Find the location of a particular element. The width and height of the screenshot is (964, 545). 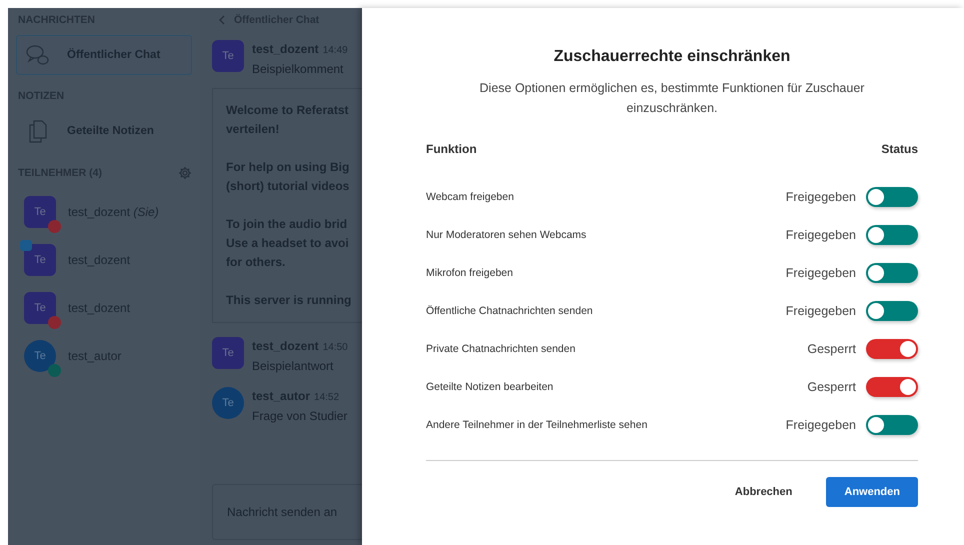

permission-label: Öffentliche Chatnachrichten senden is located at coordinates (509, 311).